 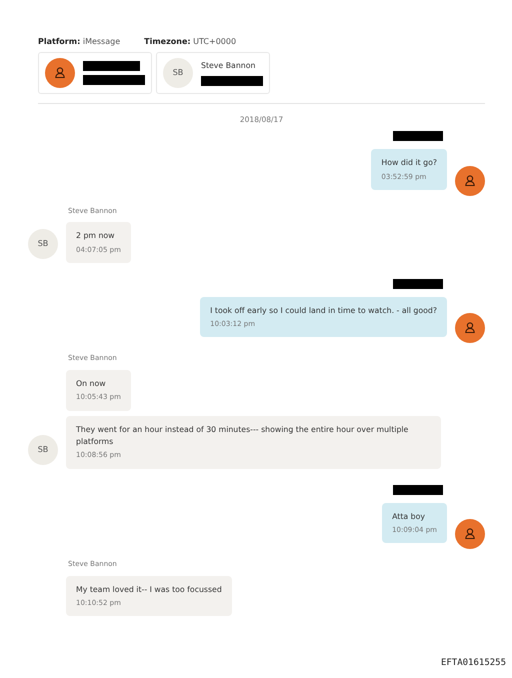 I want to click on timezone-text: Timezone: UTC+0000, so click(x=190, y=42).